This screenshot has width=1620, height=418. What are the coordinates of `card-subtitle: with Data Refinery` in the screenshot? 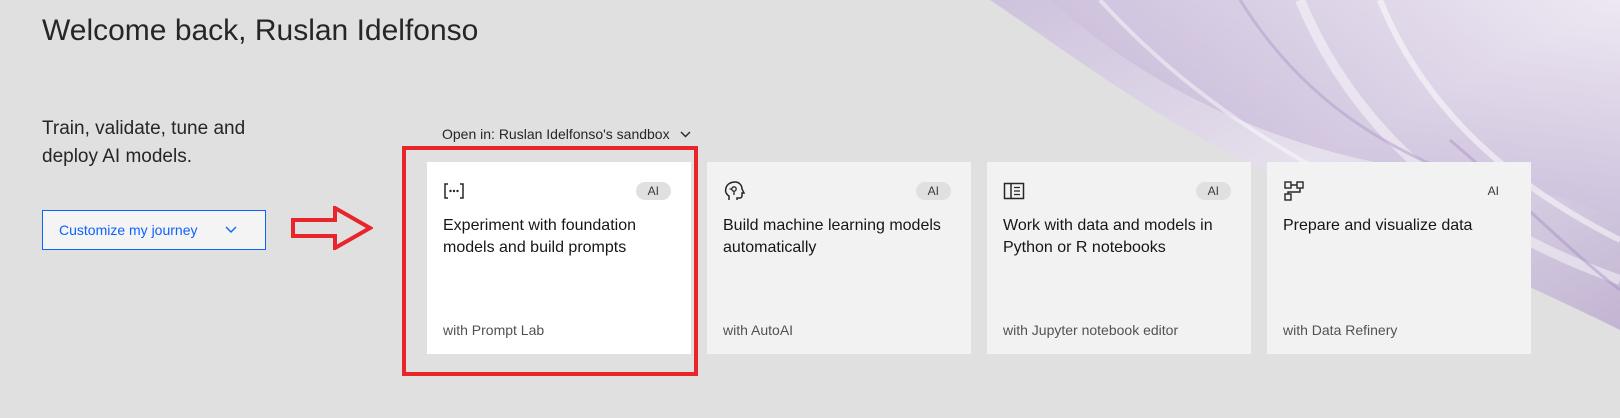 It's located at (1340, 330).